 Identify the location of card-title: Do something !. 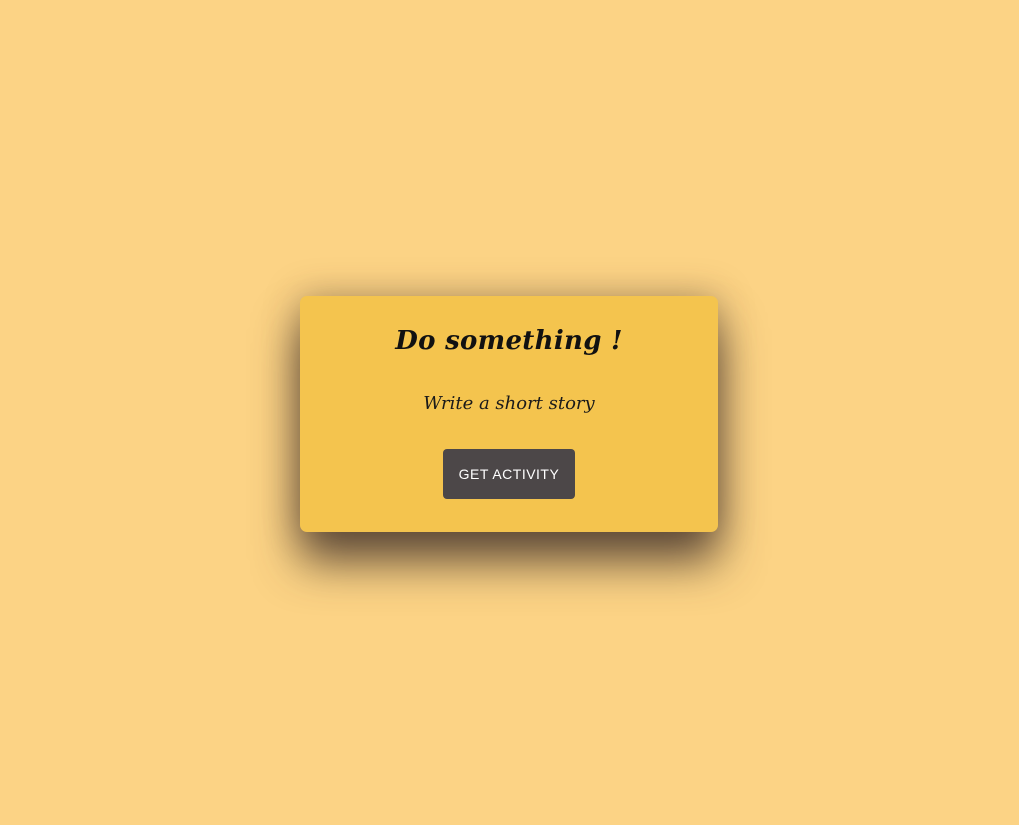
(509, 341).